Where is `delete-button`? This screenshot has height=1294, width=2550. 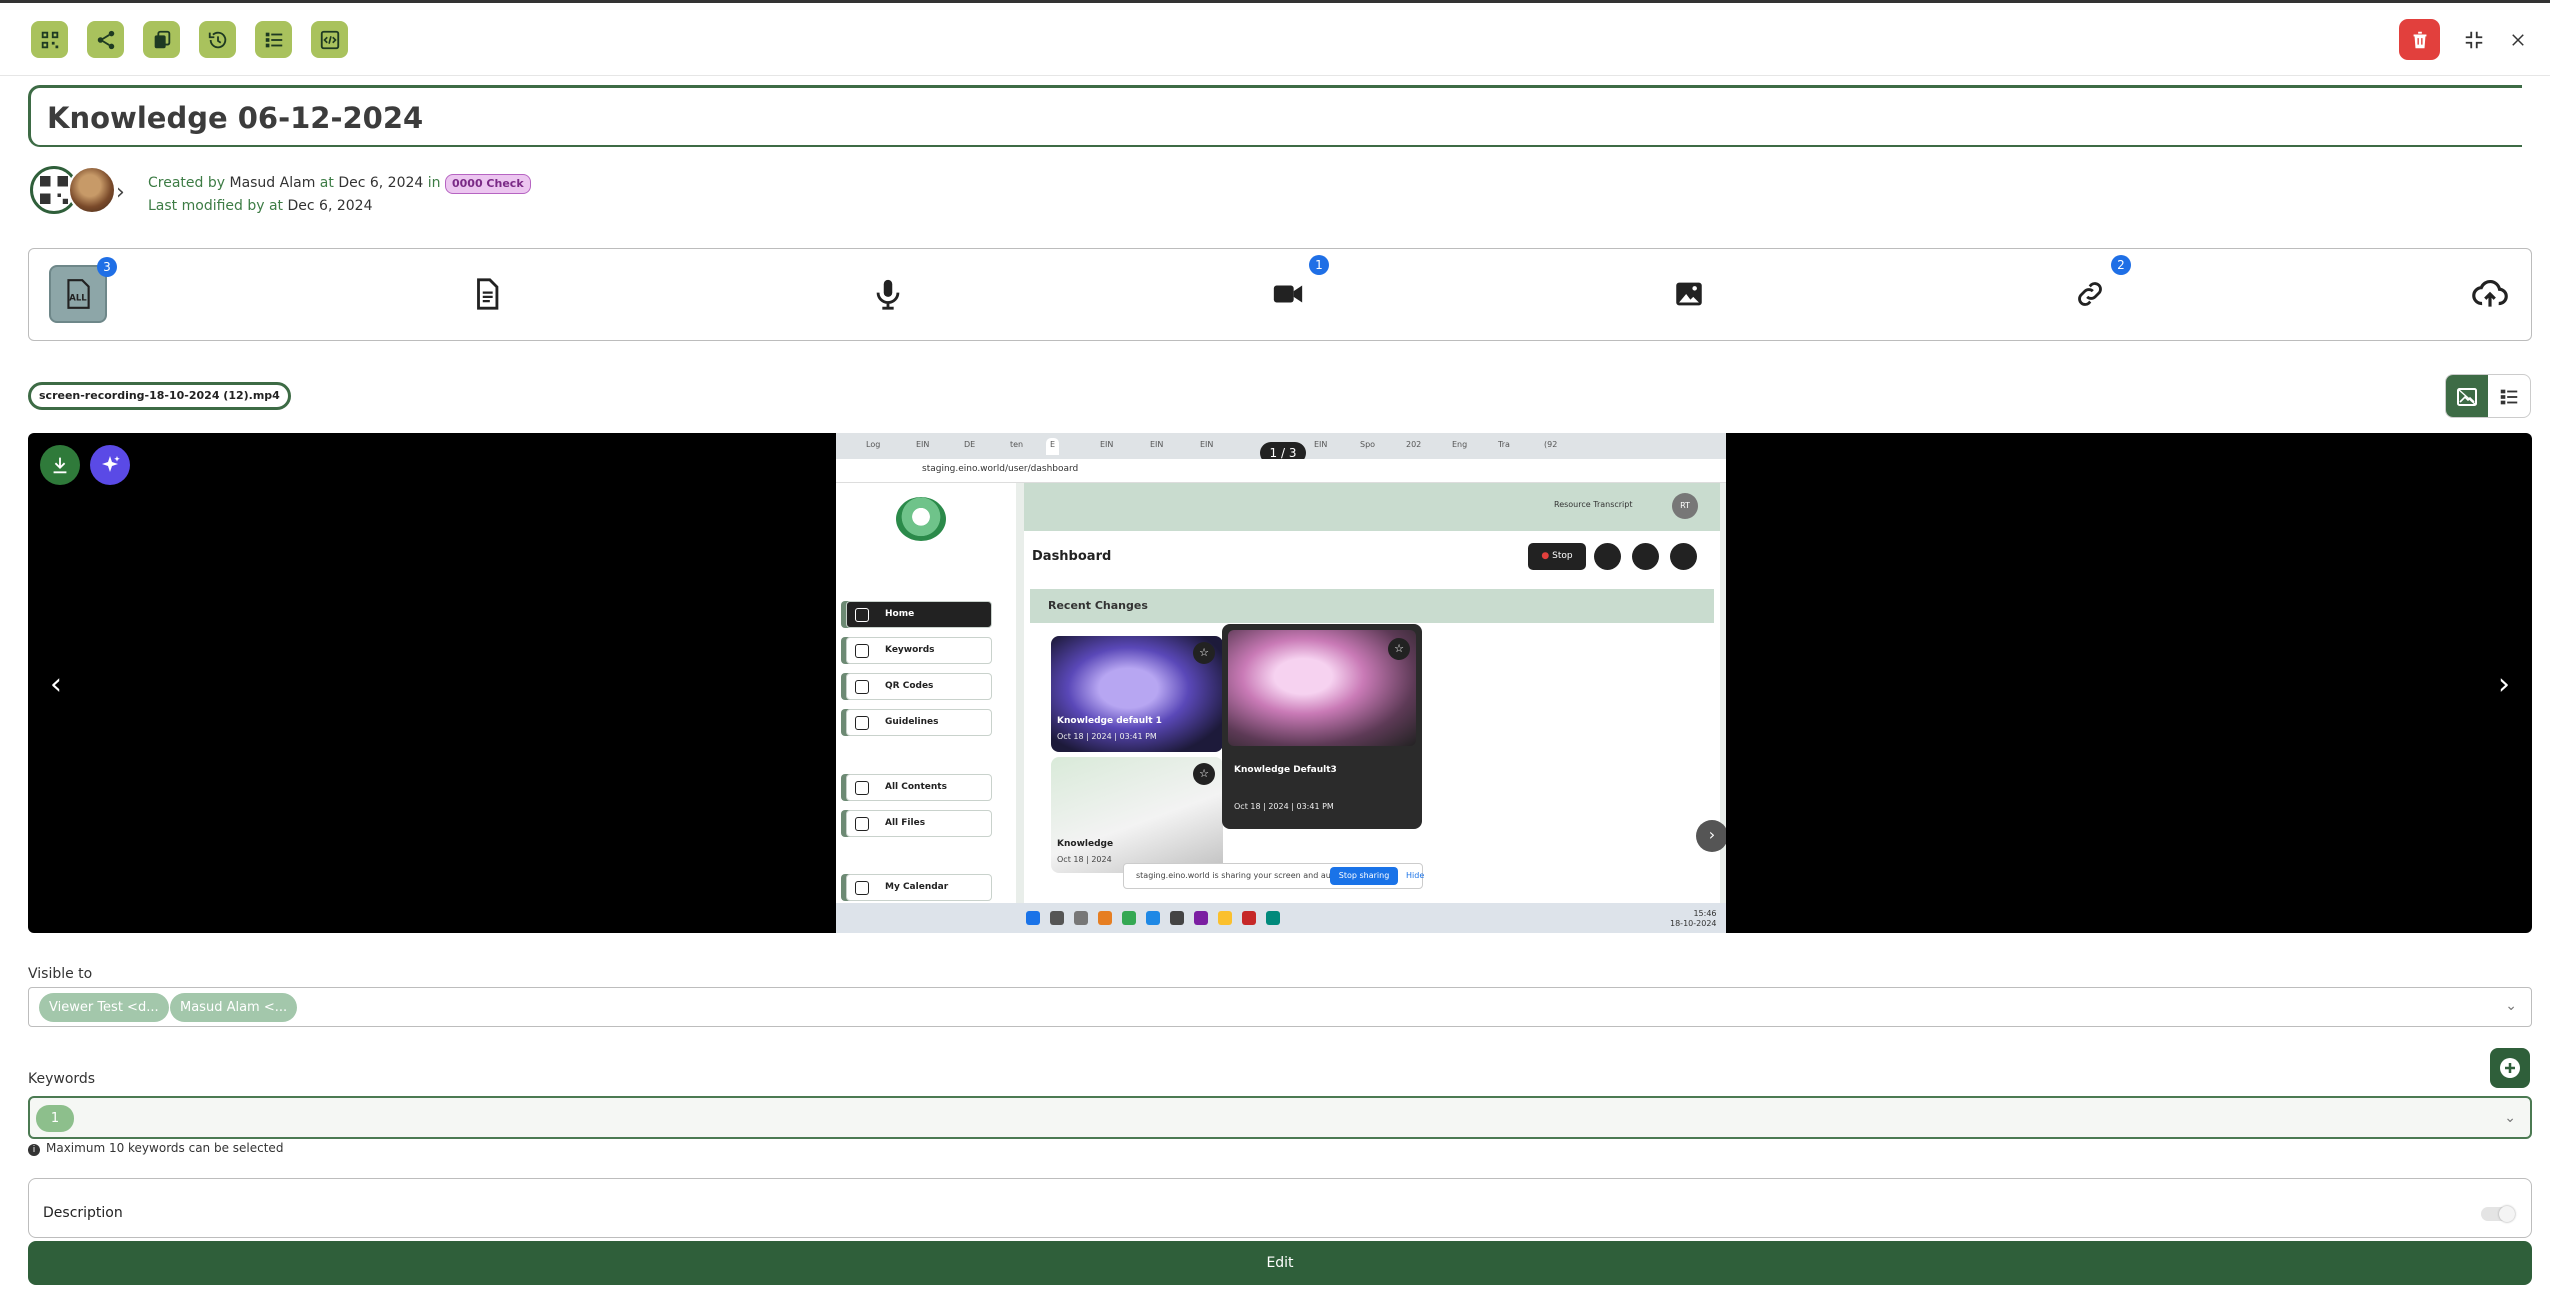
delete-button is located at coordinates (2419, 39).